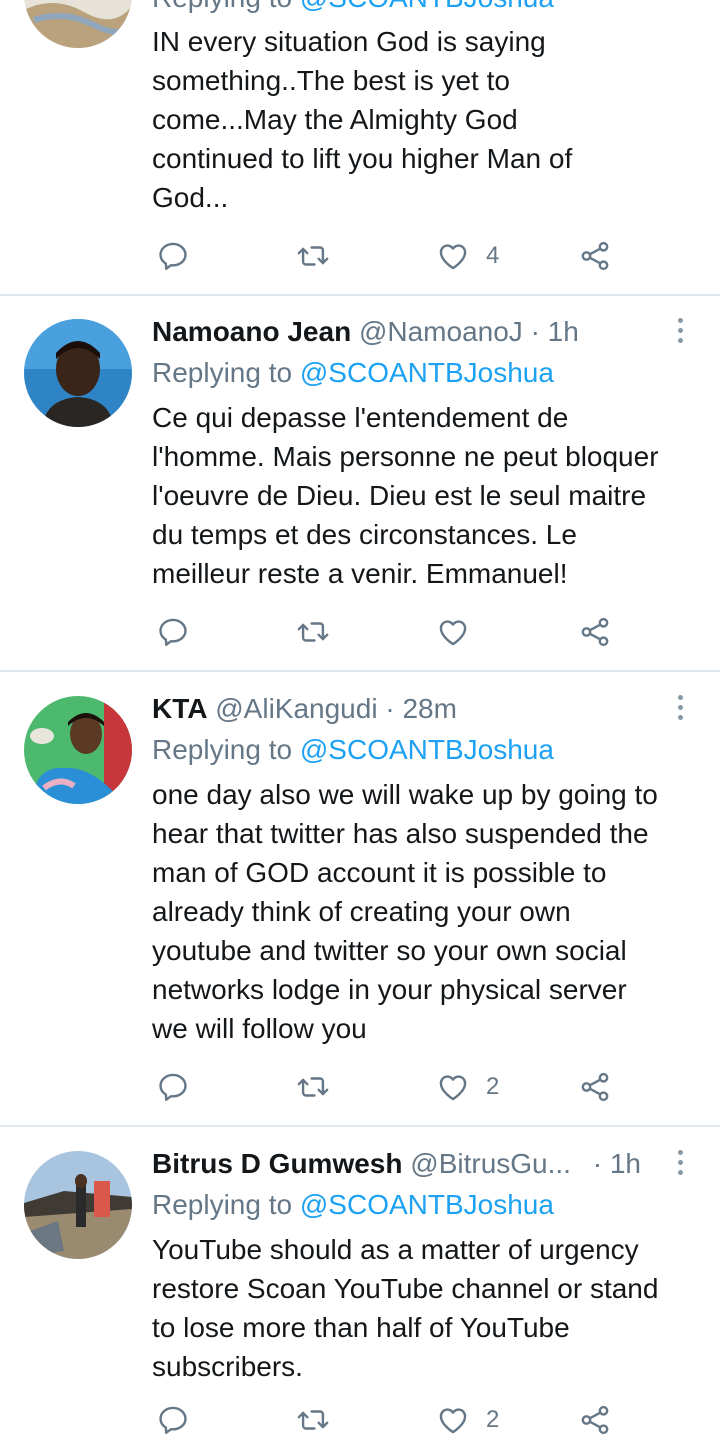  What do you see at coordinates (360, 573) in the screenshot?
I see `tweet-text-line: meilleur reste a venir. Emmanuel!` at bounding box center [360, 573].